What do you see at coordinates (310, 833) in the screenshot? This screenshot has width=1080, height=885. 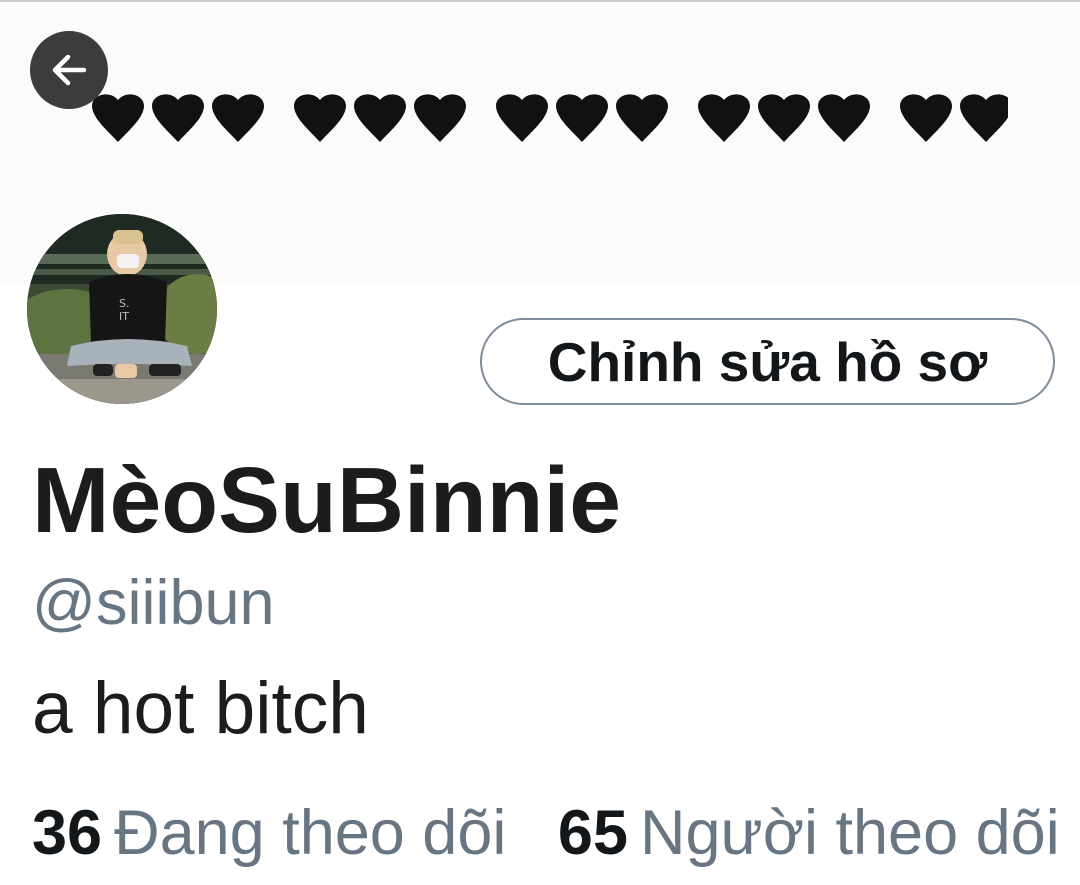 I see `following-label: Đang theo dõi` at bounding box center [310, 833].